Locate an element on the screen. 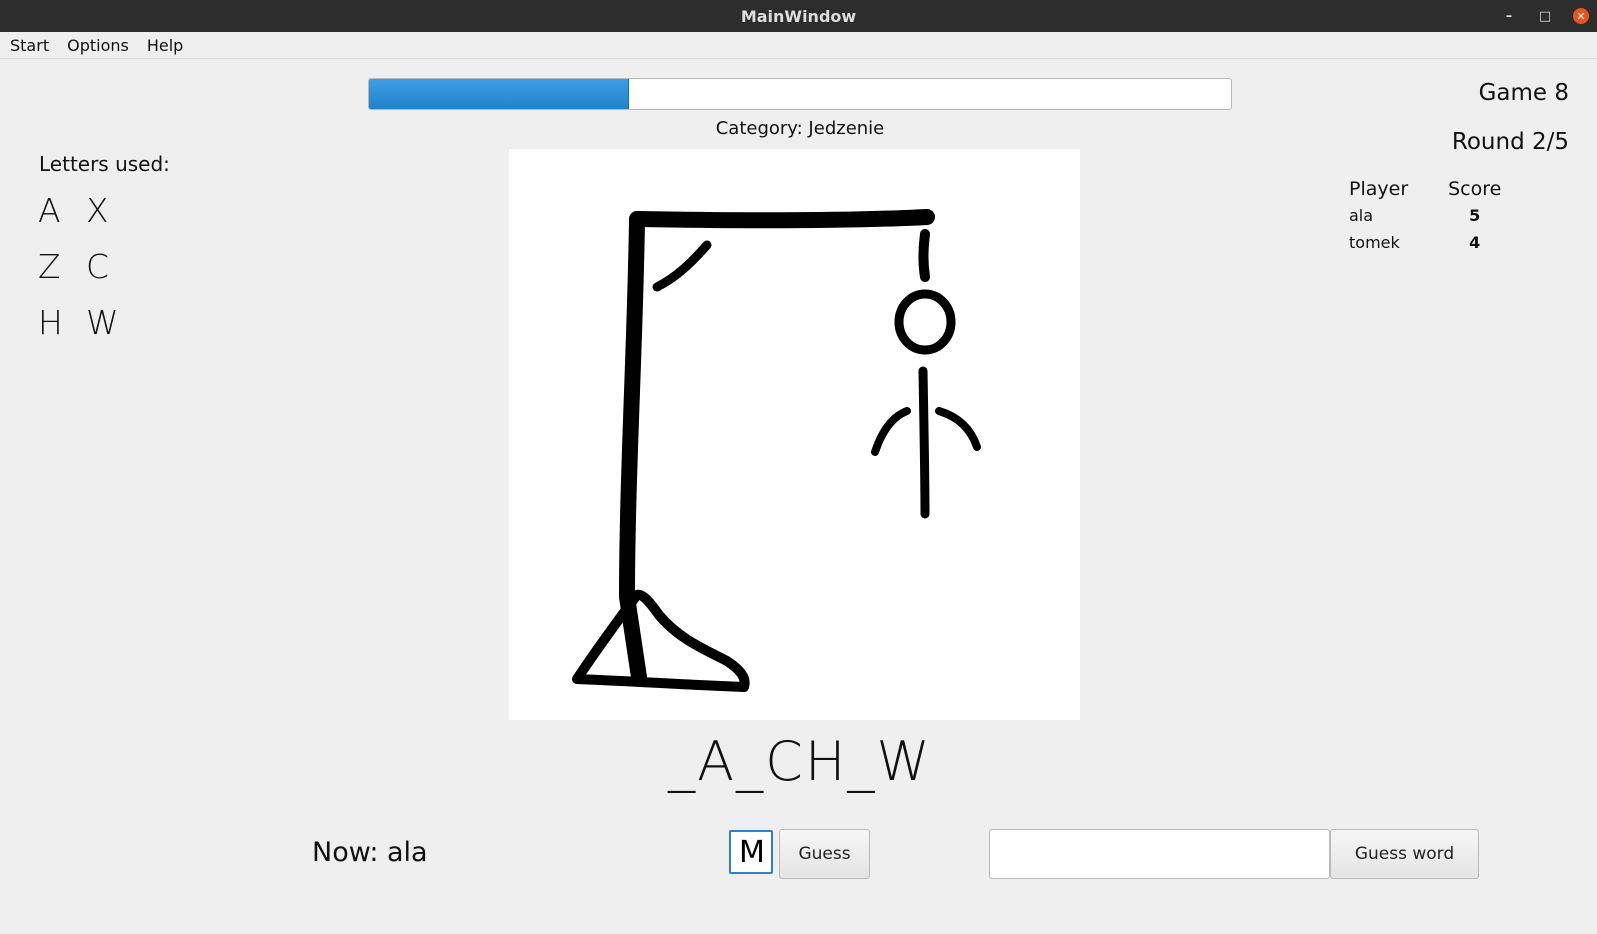 Image resolution: width=1597 pixels, height=934 pixels. round-number: Round 2/5 is located at coordinates (1510, 142).